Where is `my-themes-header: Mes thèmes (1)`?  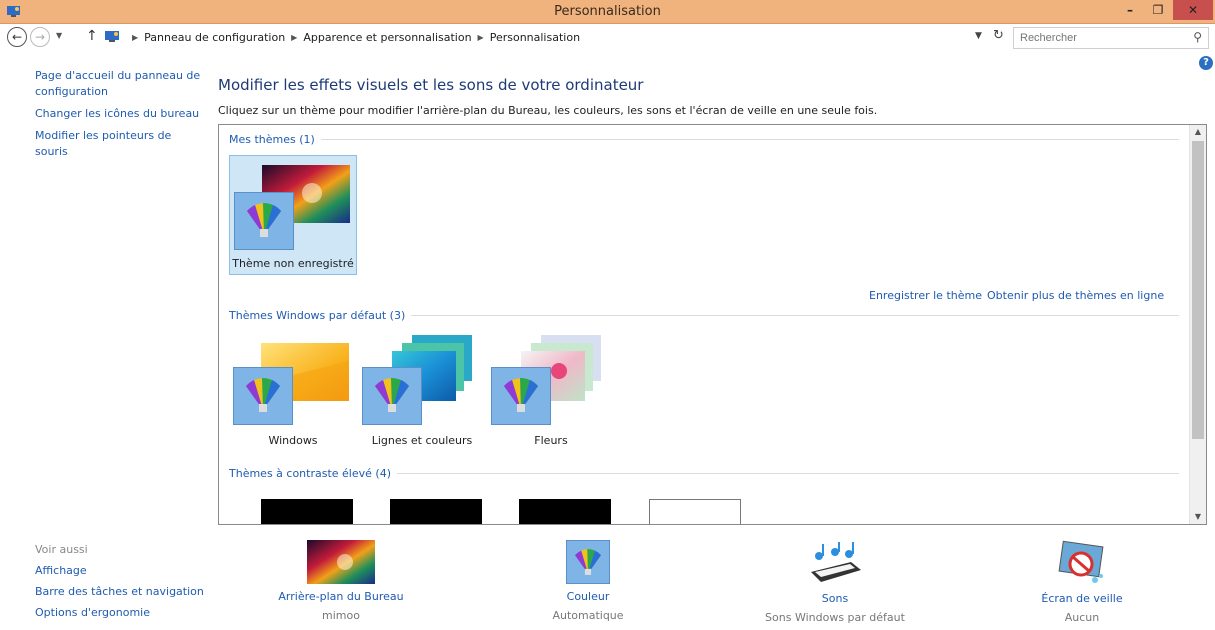
my-themes-header: Mes thèmes (1) is located at coordinates (704, 139).